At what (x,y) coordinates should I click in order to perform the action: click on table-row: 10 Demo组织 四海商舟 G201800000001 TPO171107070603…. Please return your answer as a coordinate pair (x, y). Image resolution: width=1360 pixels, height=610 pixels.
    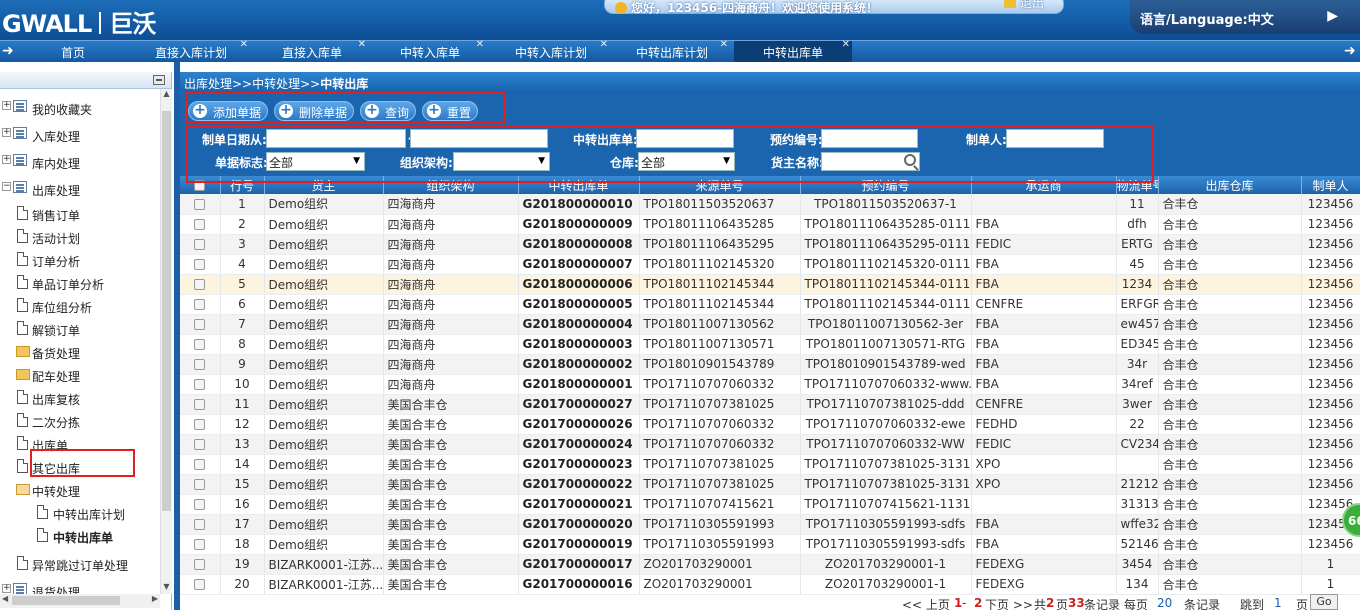
    Looking at the image, I should click on (770, 384).